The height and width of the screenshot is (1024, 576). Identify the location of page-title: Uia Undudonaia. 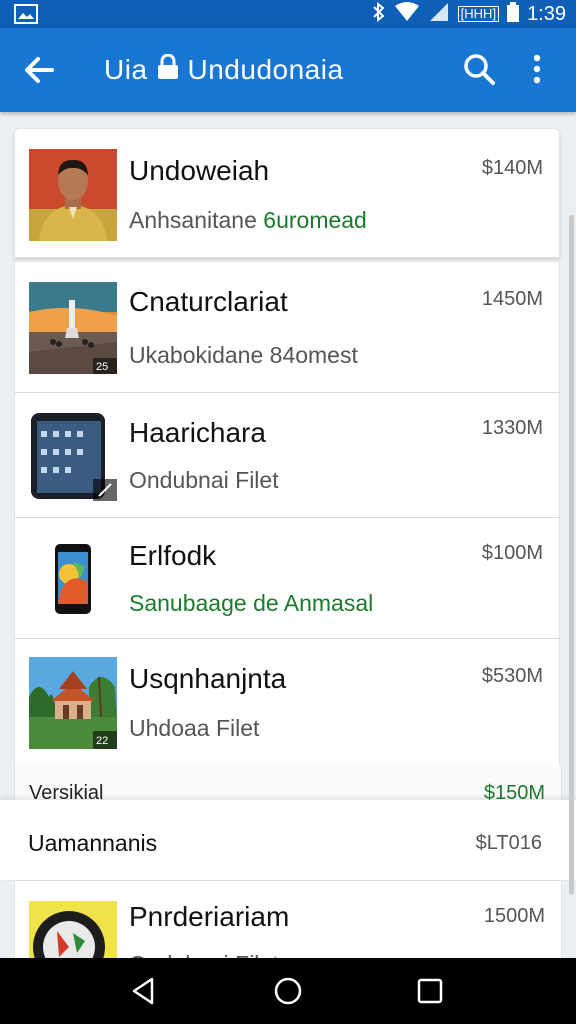
(224, 70).